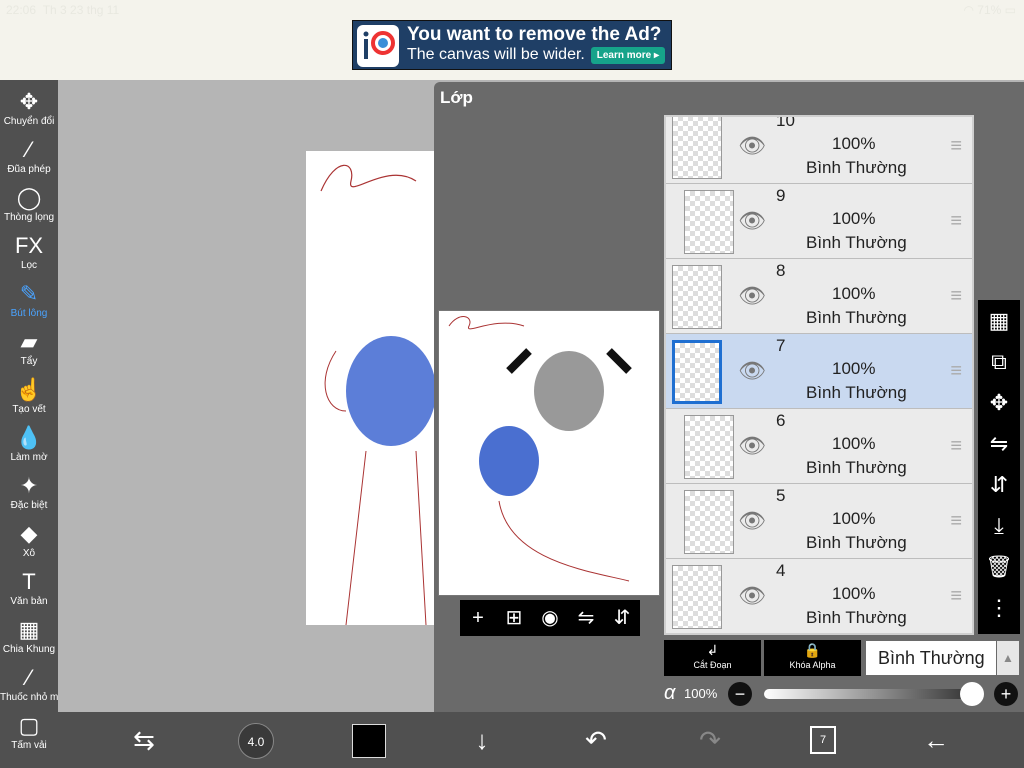 Image resolution: width=1024 pixels, height=768 pixels. I want to click on layer-number: 4, so click(781, 570).